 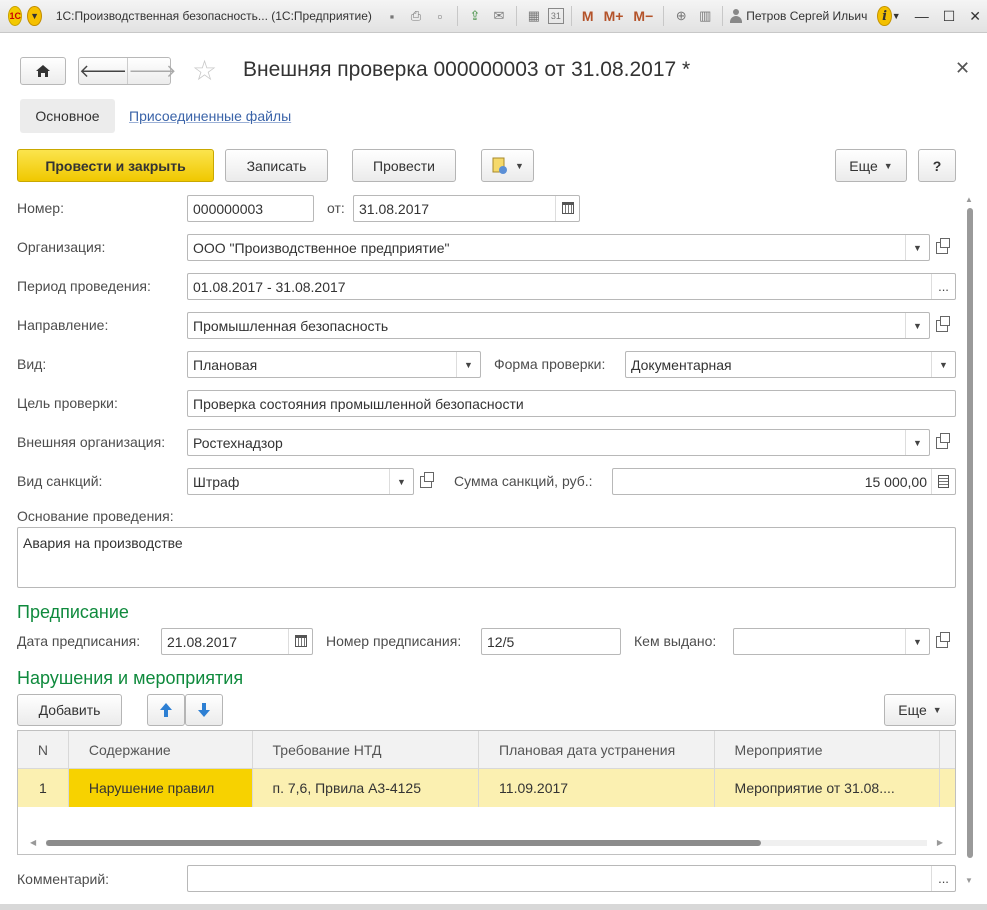 What do you see at coordinates (558, 442) in the screenshot?
I see `external-org-field: Ростехнадзор ▼` at bounding box center [558, 442].